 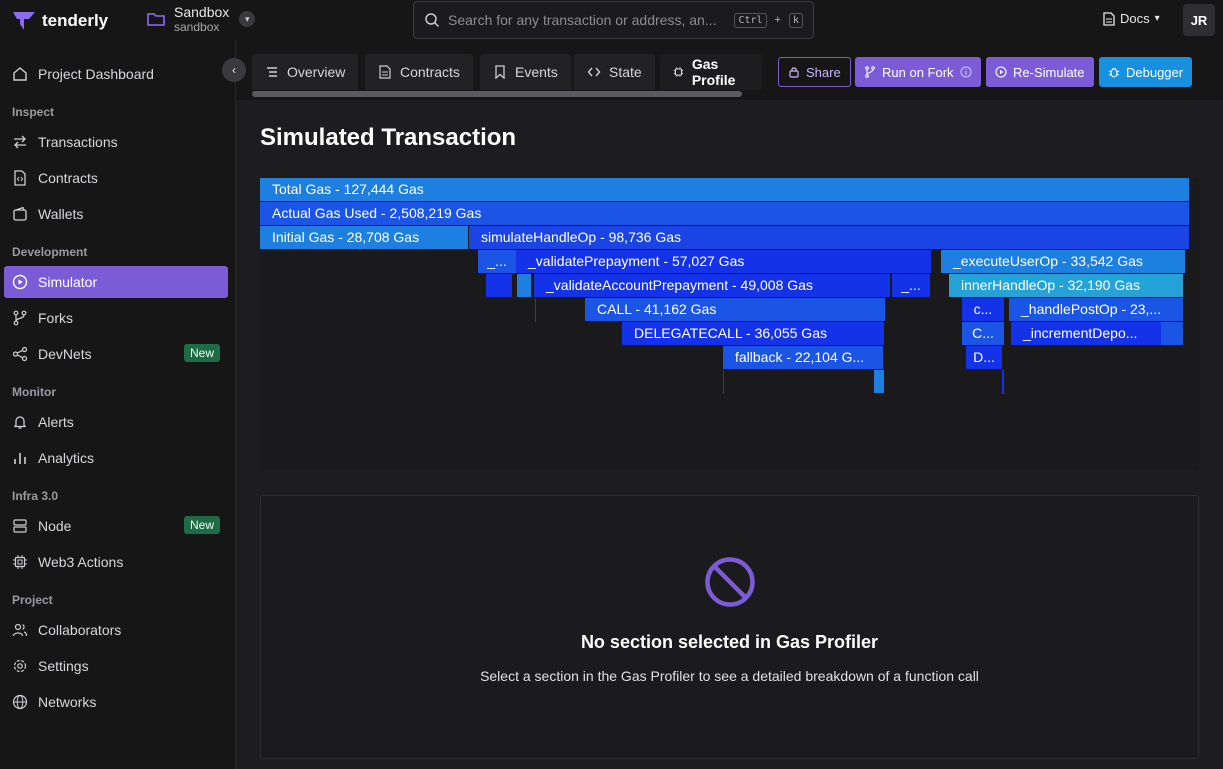 What do you see at coordinates (497, 94) in the screenshot?
I see `tab-scrollbar` at bounding box center [497, 94].